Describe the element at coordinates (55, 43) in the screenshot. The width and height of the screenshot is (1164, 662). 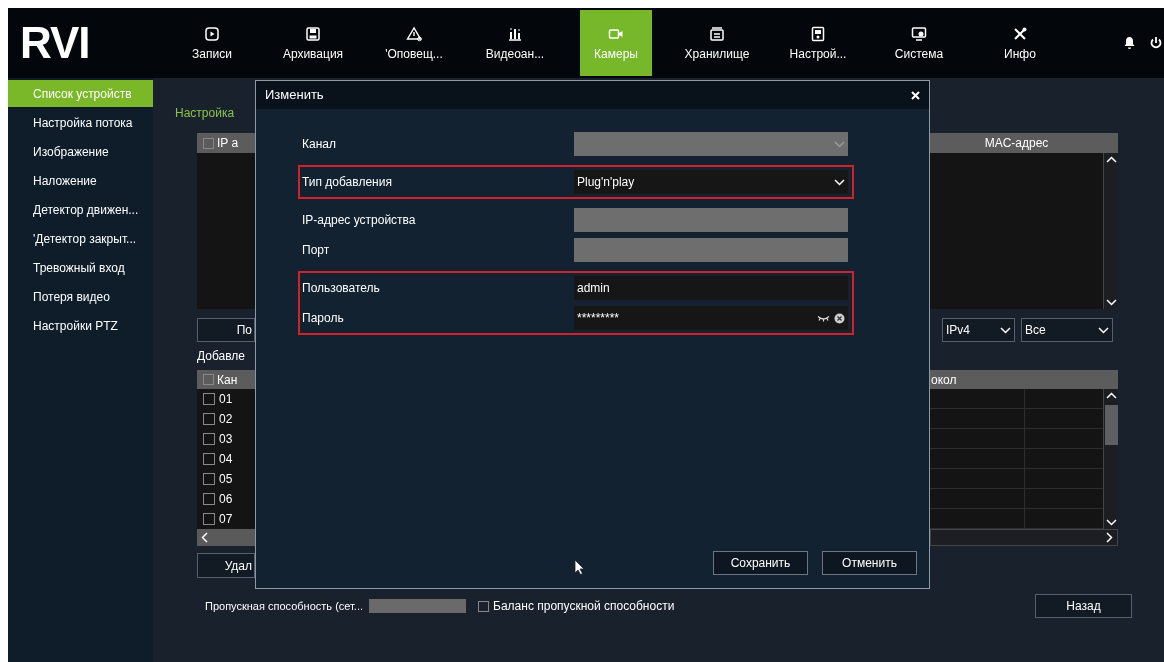
I see `logo: RVI` at that location.